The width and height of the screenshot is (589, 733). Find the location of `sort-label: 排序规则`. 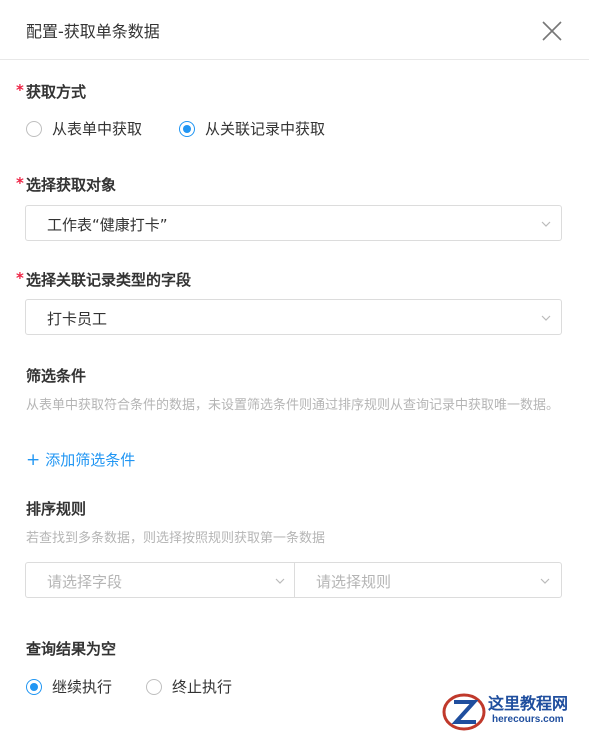

sort-label: 排序规则 is located at coordinates (56, 509).